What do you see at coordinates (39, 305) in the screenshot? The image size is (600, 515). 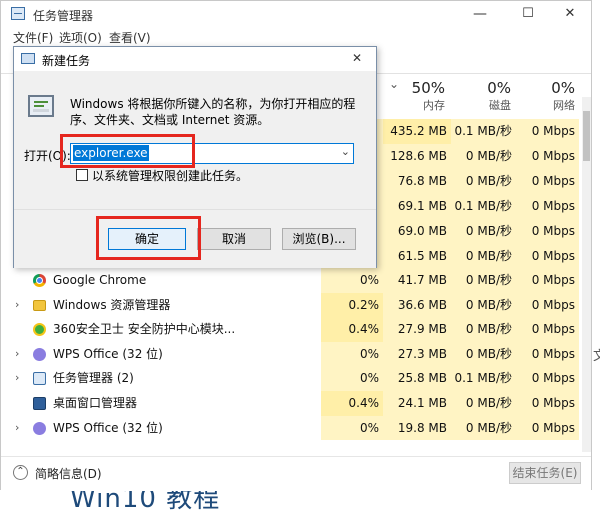 I see `folder-icon` at bounding box center [39, 305].